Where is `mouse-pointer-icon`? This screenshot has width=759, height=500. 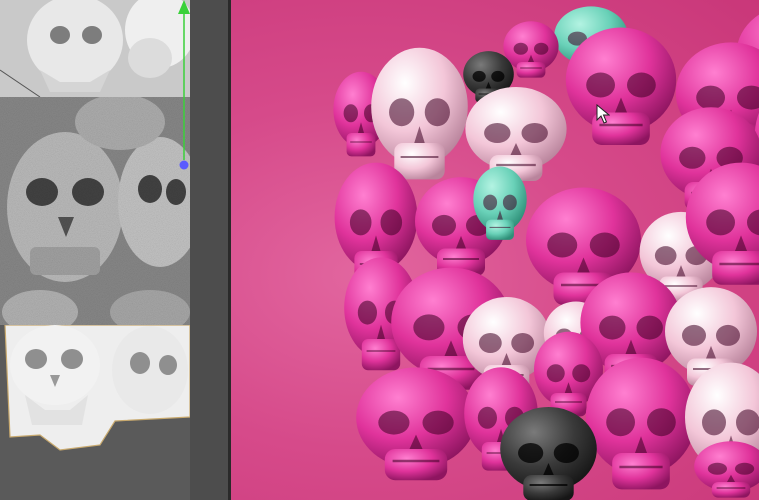 mouse-pointer-icon is located at coordinates (603, 114).